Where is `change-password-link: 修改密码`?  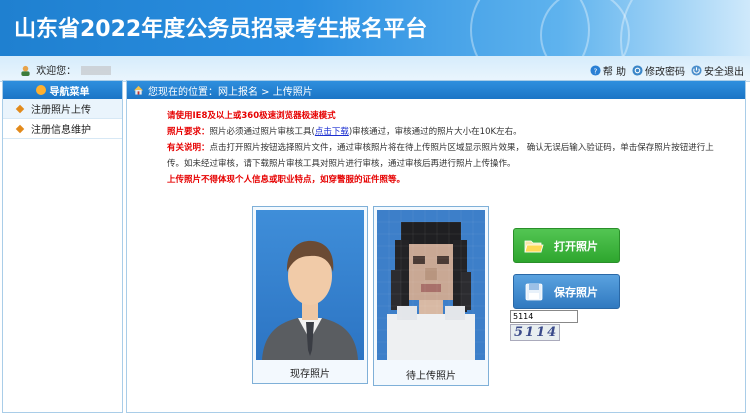 change-password-link: 修改密码 is located at coordinates (658, 70).